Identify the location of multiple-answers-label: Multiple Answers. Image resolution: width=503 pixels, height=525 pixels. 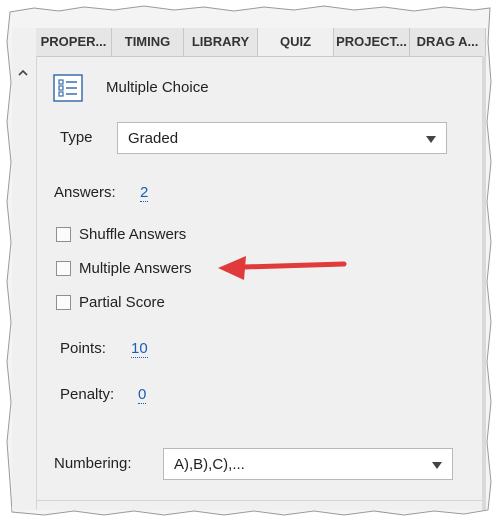
(135, 268).